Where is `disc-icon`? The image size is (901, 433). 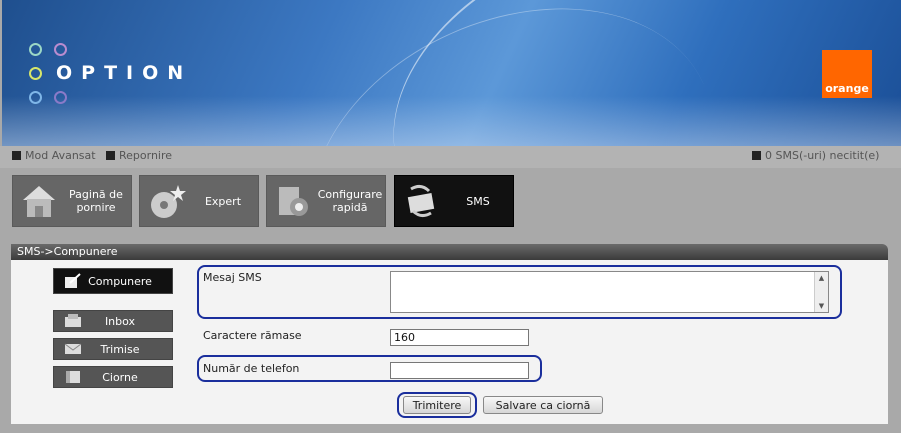 disc-icon is located at coordinates (166, 201).